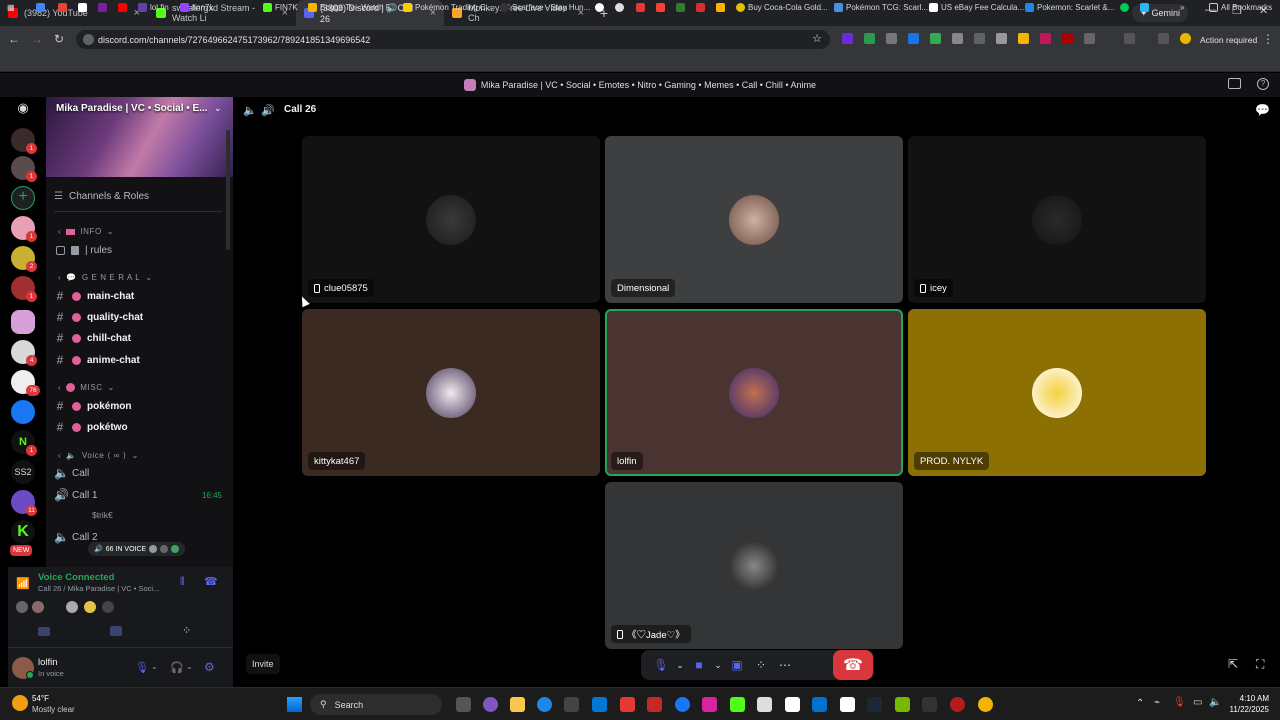 The image size is (1280, 720). What do you see at coordinates (463, 704) in the screenshot?
I see `taskview-icon` at bounding box center [463, 704].